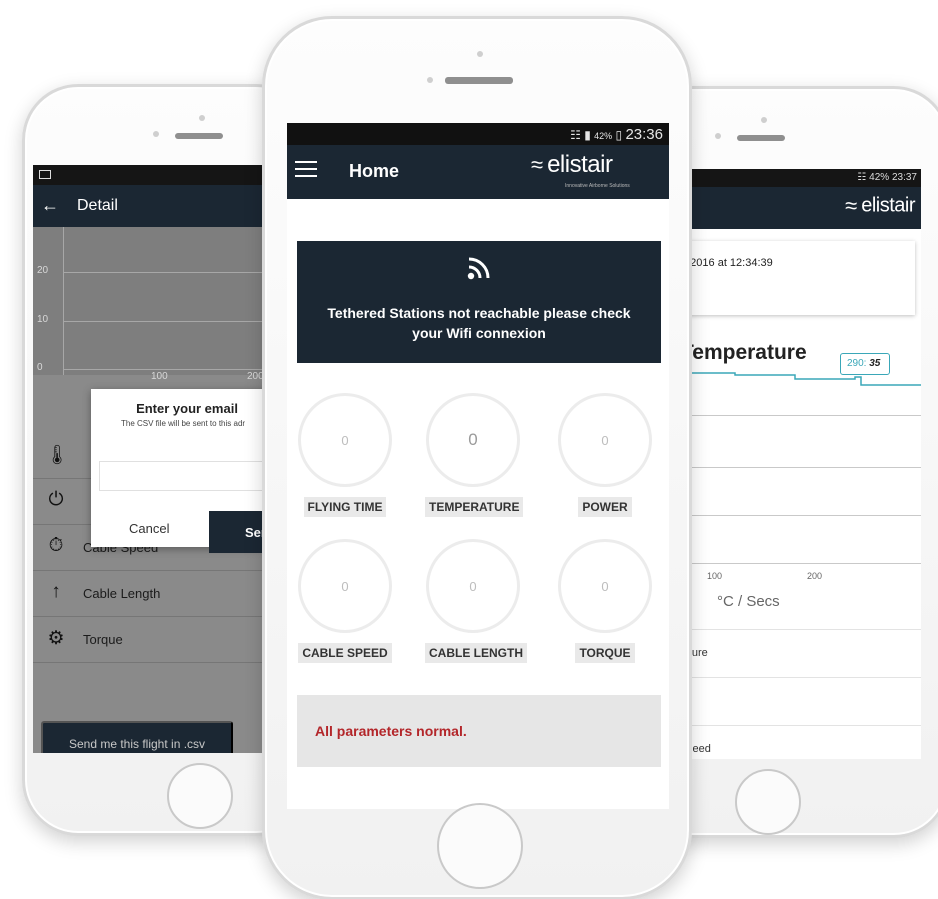 Image resolution: width=938 pixels, height=899 pixels. Describe the element at coordinates (97, 205) in the screenshot. I see `page-title: Detail` at that location.